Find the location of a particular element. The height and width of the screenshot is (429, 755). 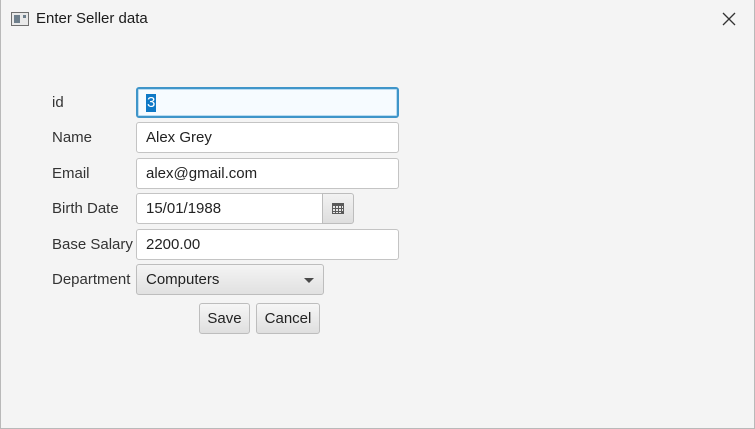

base-salary-input: 2200.00 is located at coordinates (267, 244).